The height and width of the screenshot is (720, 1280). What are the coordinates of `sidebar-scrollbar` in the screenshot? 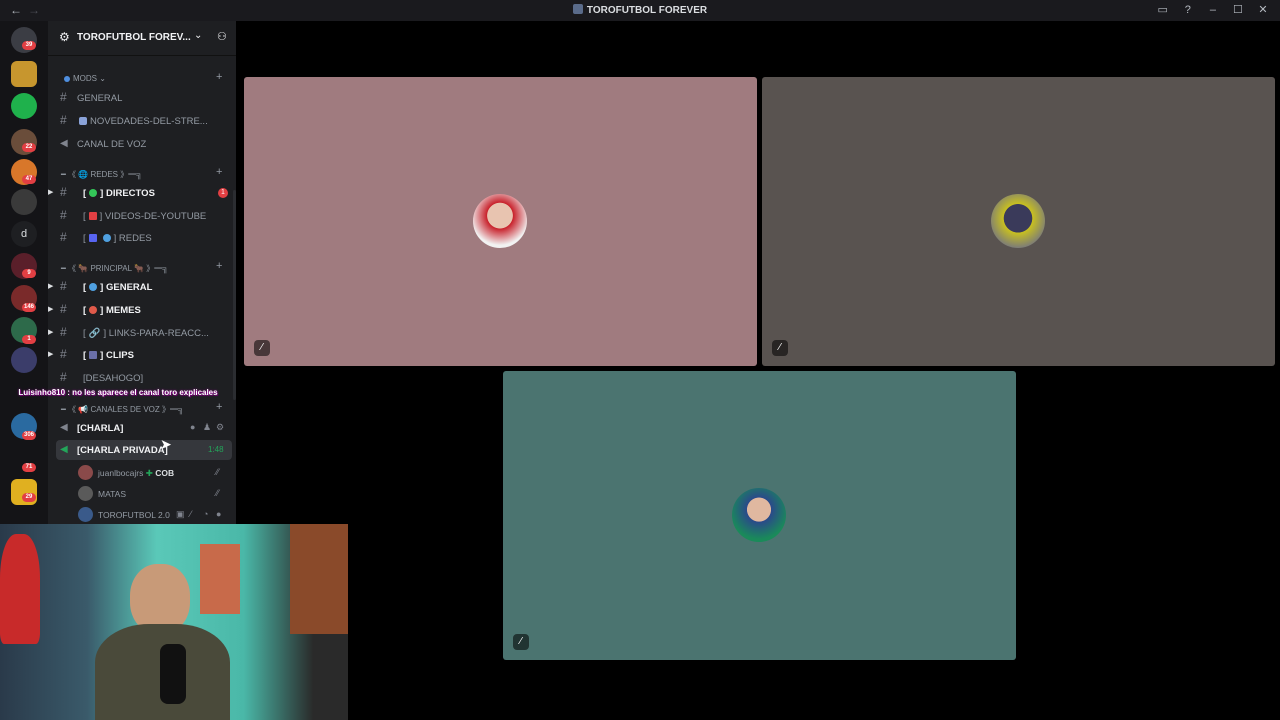 It's located at (234, 295).